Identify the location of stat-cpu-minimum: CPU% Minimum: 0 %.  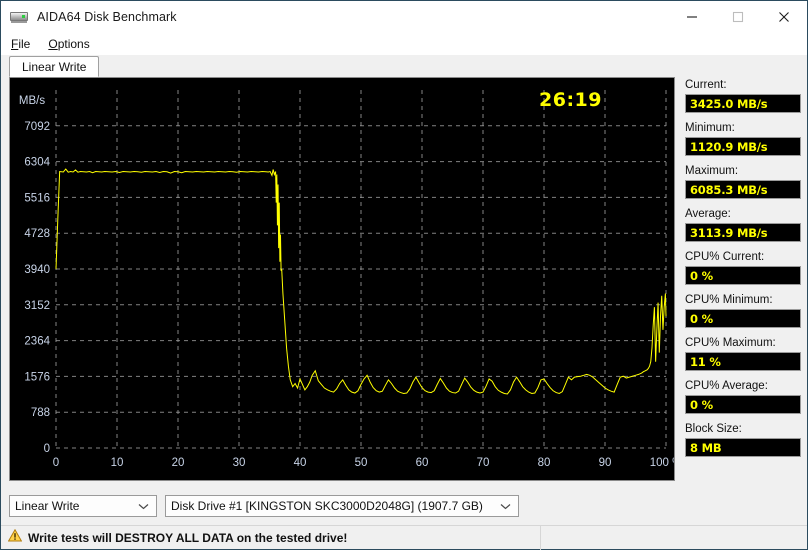
(743, 311).